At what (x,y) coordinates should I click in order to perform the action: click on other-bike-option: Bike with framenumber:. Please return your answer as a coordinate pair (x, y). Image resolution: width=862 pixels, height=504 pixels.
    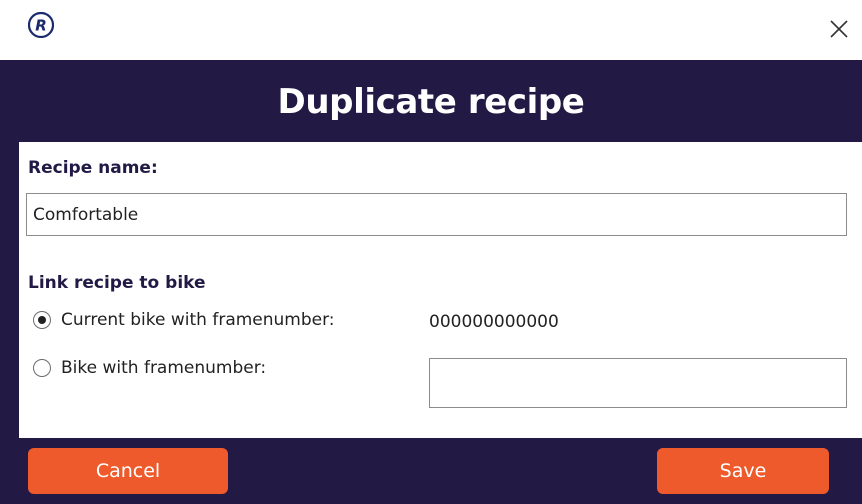
    Looking at the image, I should click on (149, 368).